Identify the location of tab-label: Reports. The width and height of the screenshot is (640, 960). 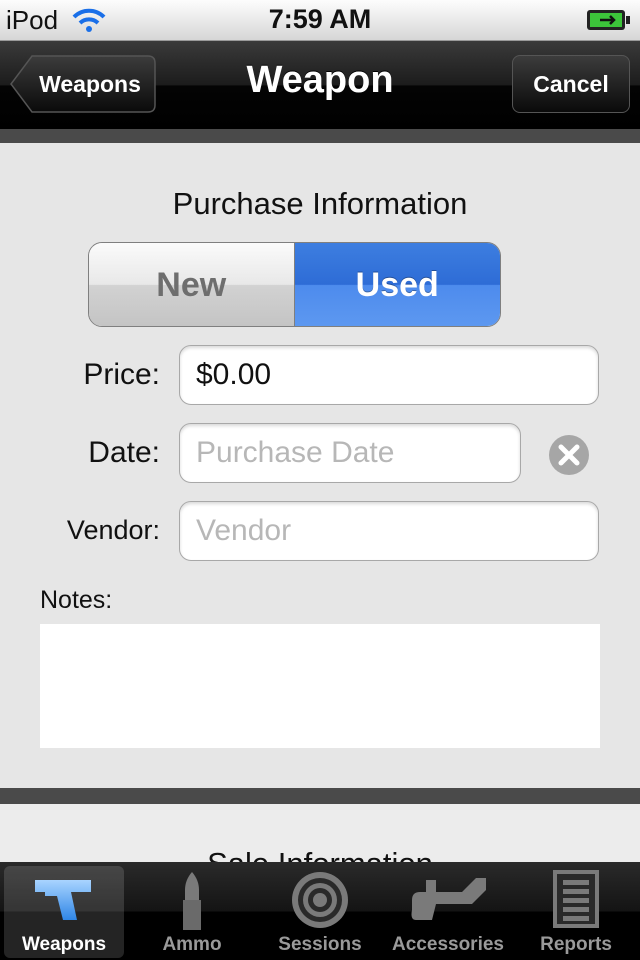
(576, 944).